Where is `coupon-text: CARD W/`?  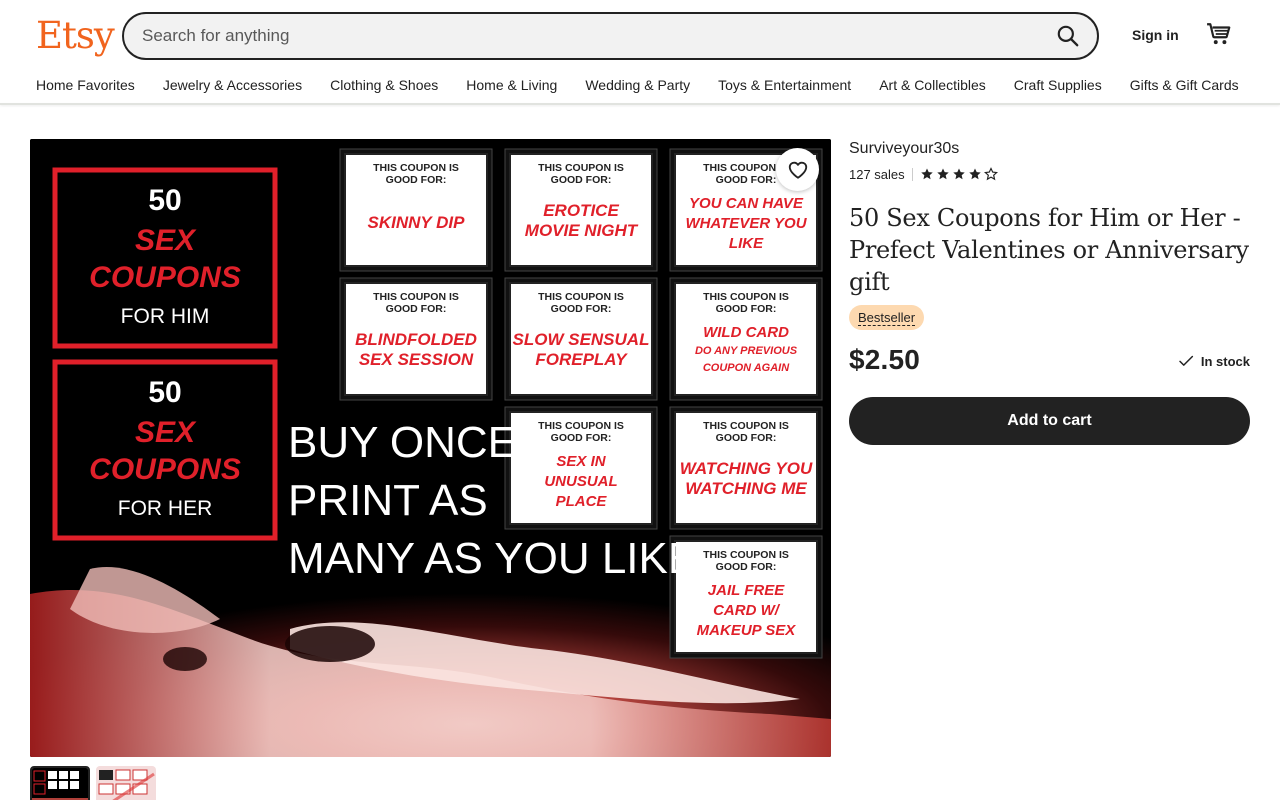 coupon-text: CARD W/ is located at coordinates (747, 610).